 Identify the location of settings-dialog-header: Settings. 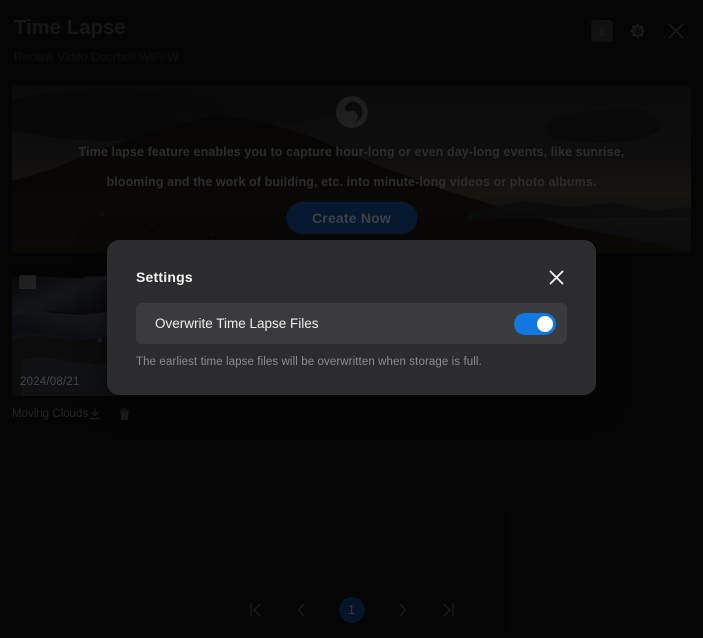
(351, 277).